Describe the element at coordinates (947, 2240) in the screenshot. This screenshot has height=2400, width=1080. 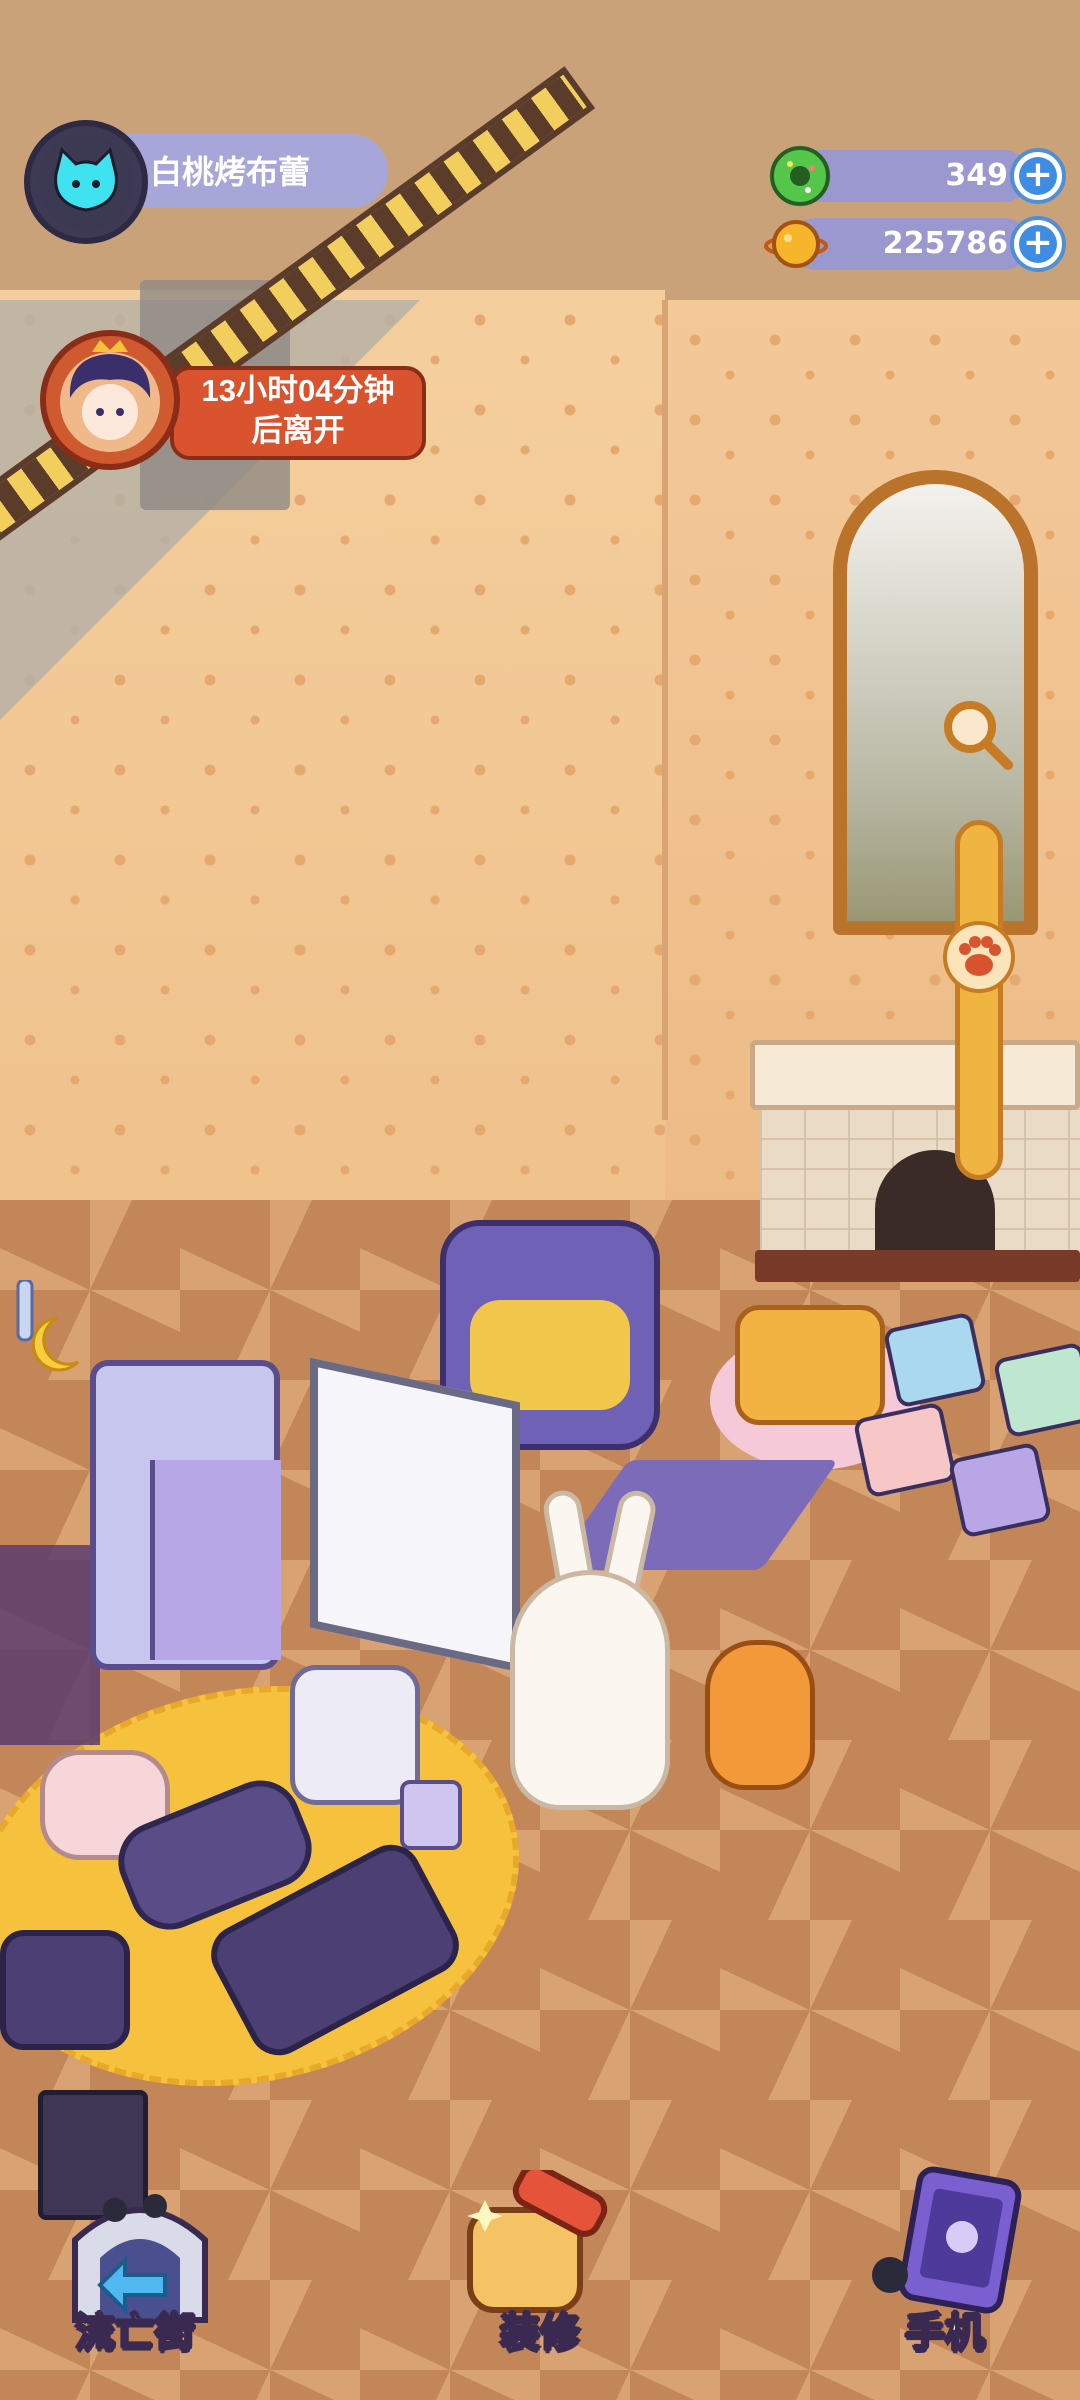
I see `phone-icon` at that location.